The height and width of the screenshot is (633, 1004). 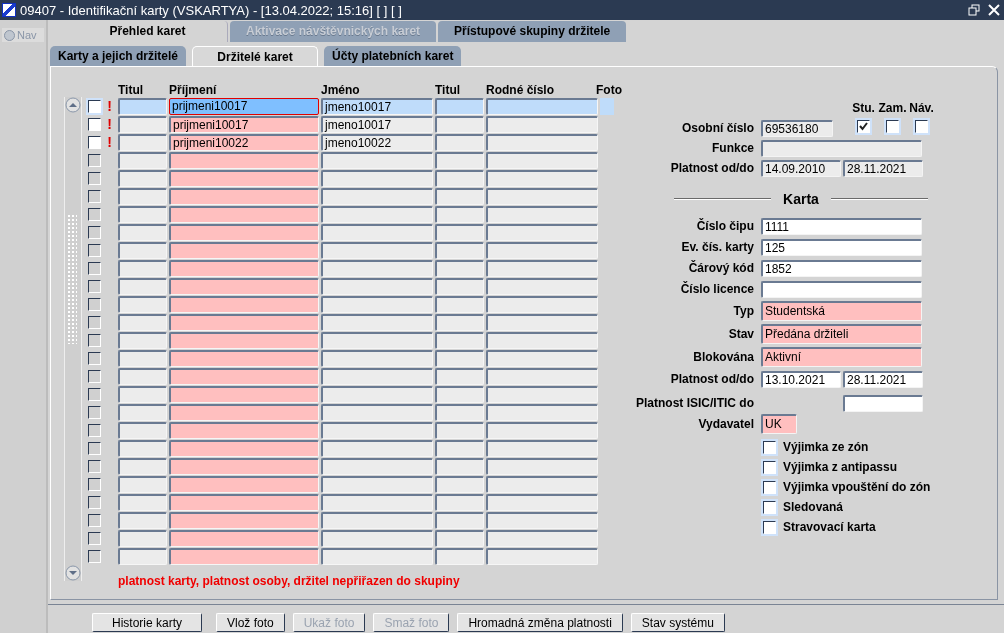 What do you see at coordinates (677, 622) in the screenshot?
I see `button: Stav systému` at bounding box center [677, 622].